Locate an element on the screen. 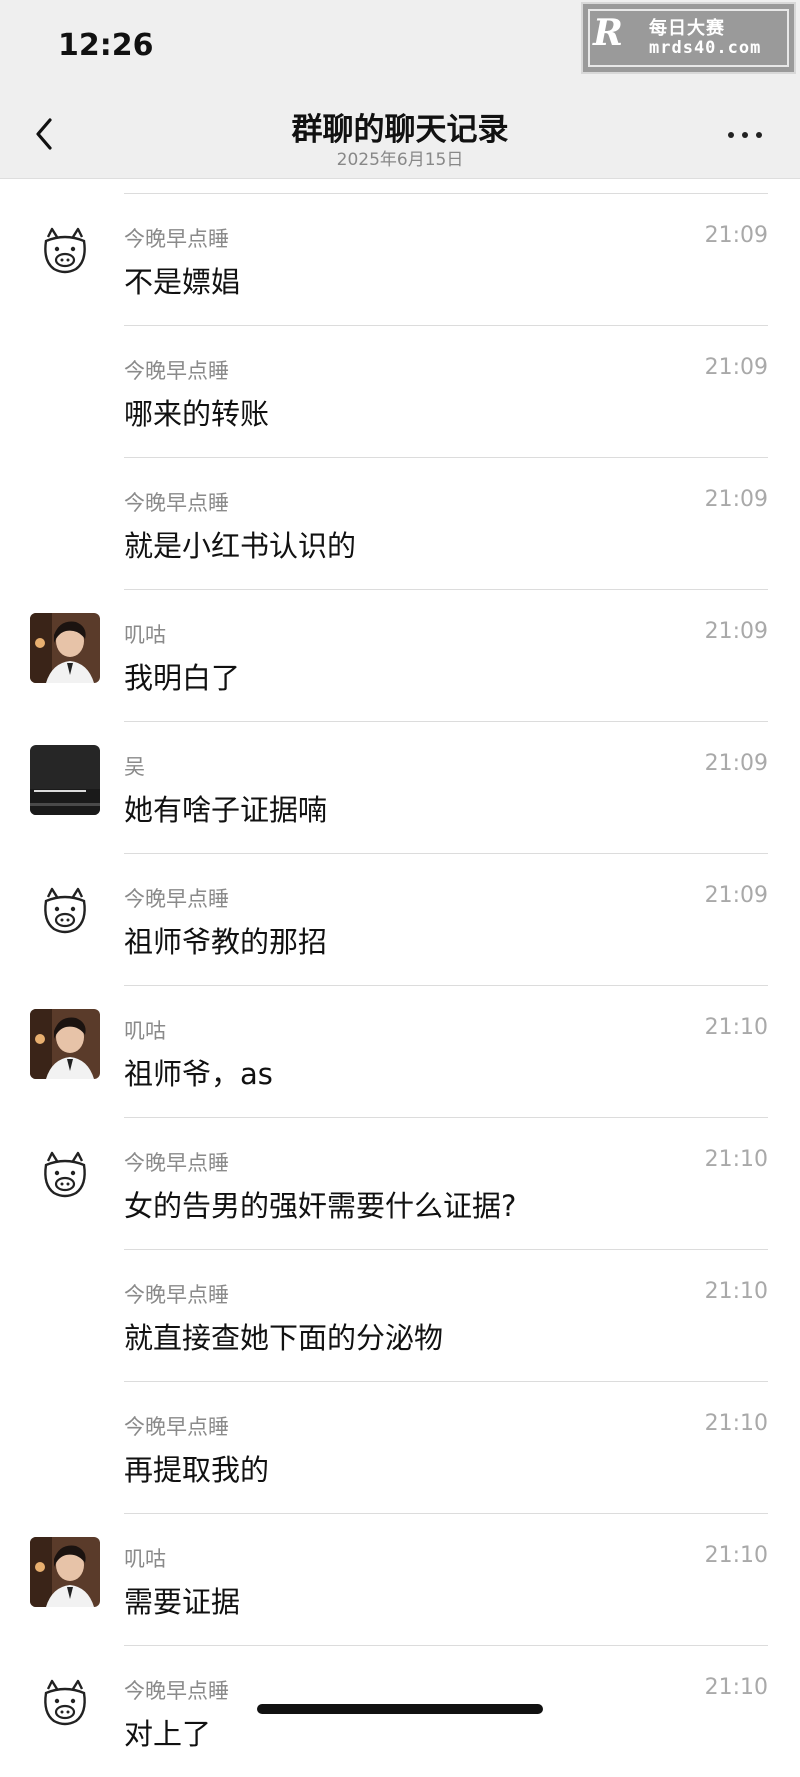 The width and height of the screenshot is (800, 1777). message-text: 需要证据 is located at coordinates (182, 1602).